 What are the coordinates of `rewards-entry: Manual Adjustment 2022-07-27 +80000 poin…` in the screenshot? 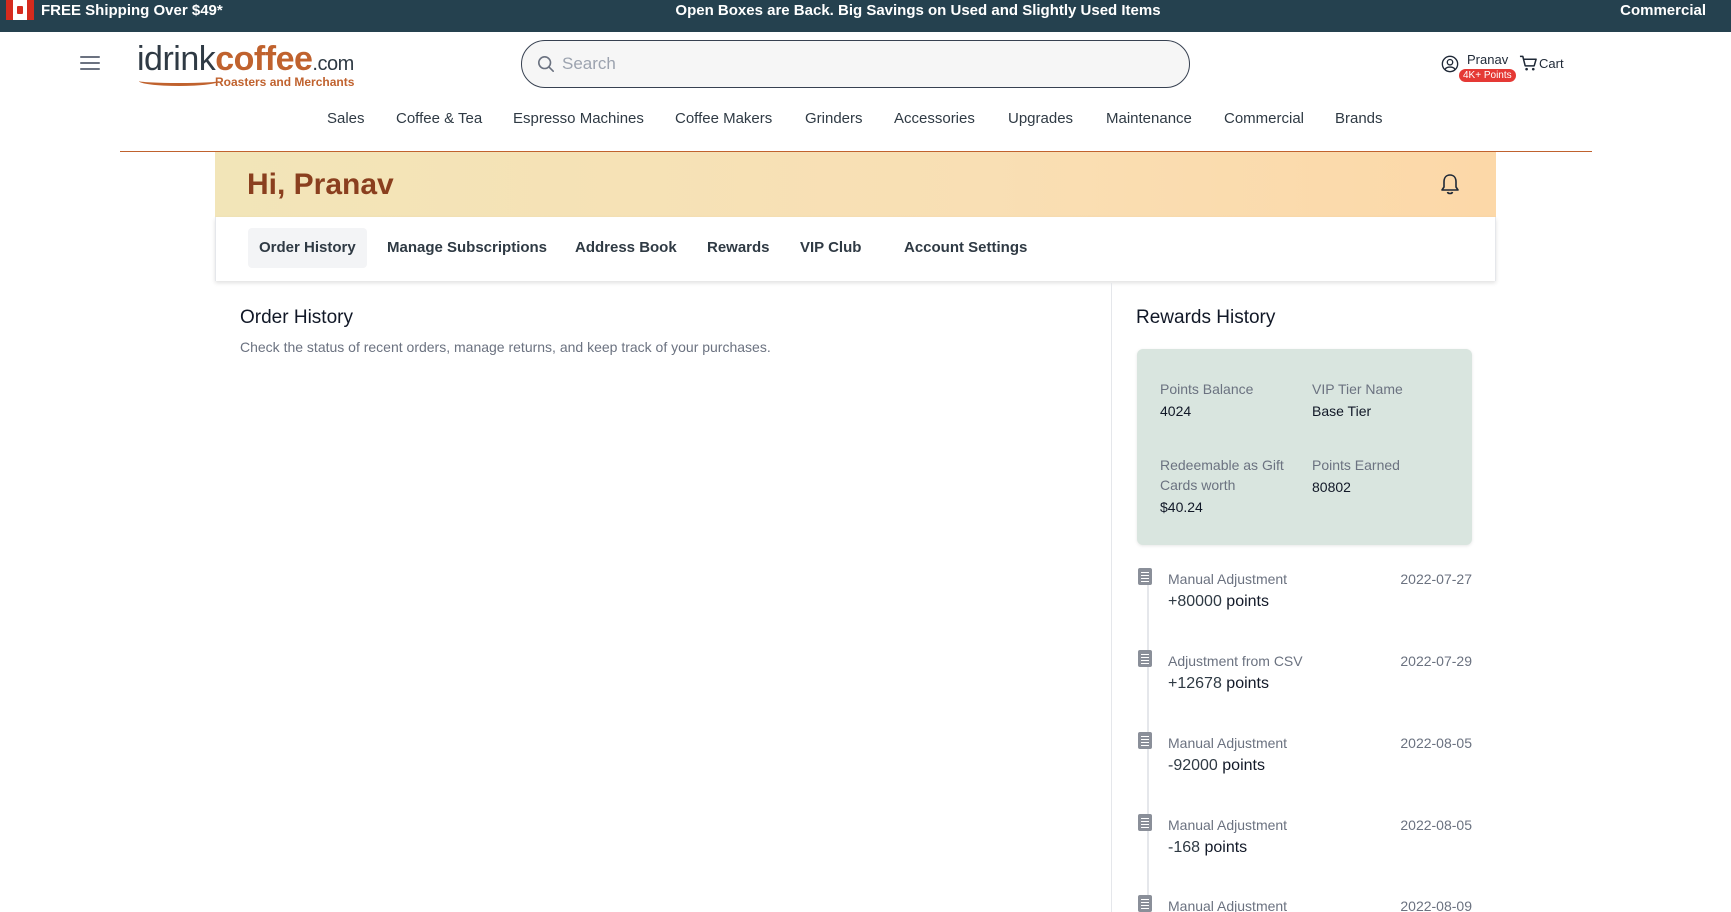 It's located at (1305, 597).